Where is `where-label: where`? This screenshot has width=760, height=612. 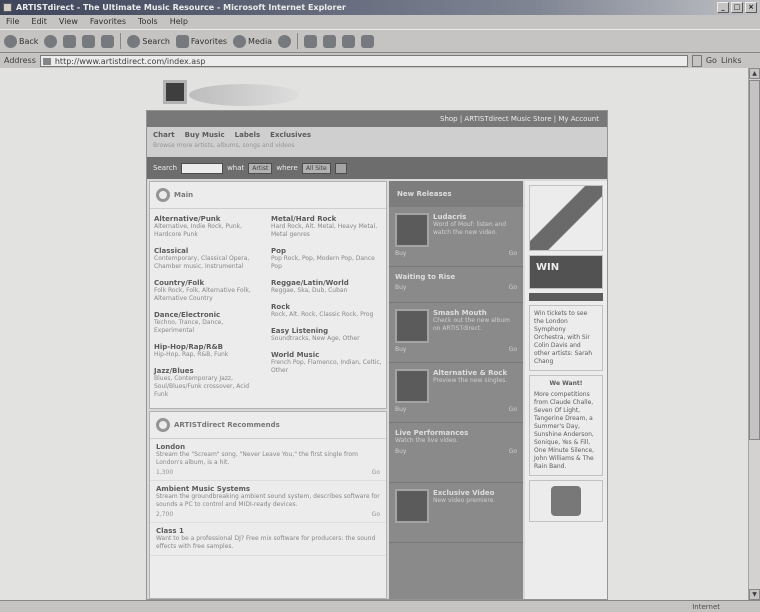 where-label: where is located at coordinates (287, 168).